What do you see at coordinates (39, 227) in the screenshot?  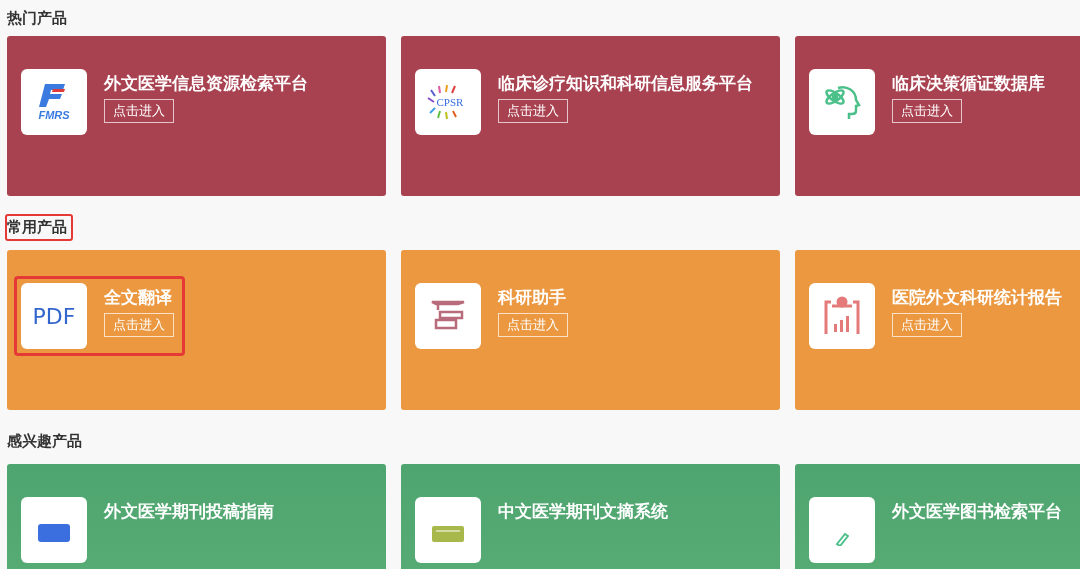 I see `section-title: 常用产品` at bounding box center [39, 227].